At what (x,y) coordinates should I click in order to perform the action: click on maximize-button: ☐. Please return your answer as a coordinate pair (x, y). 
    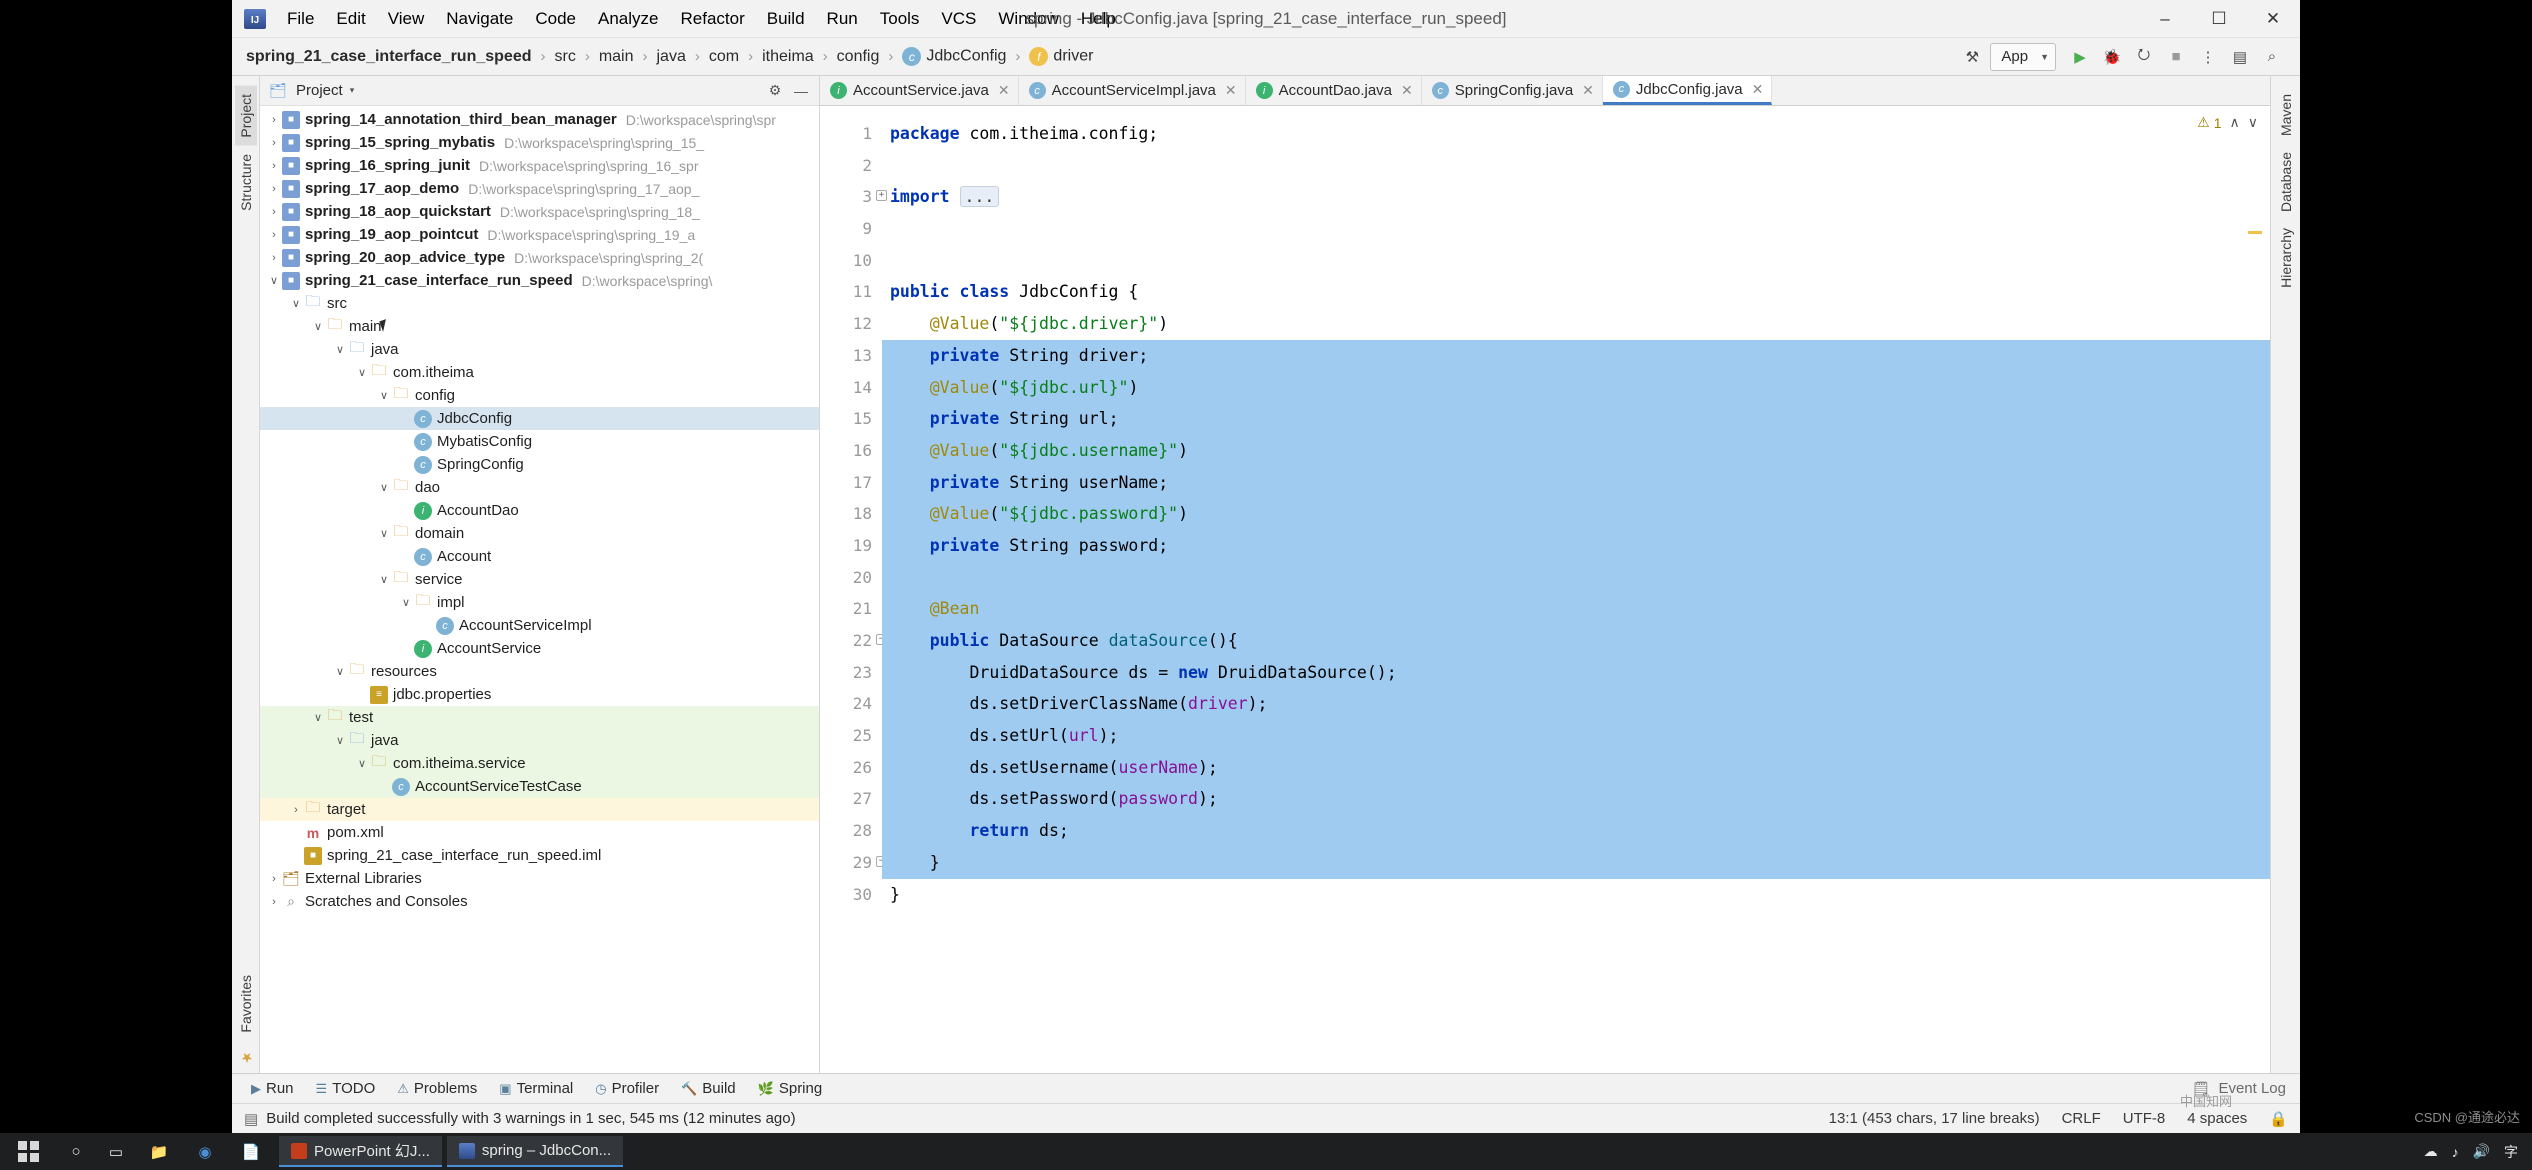
    Looking at the image, I should click on (2219, 19).